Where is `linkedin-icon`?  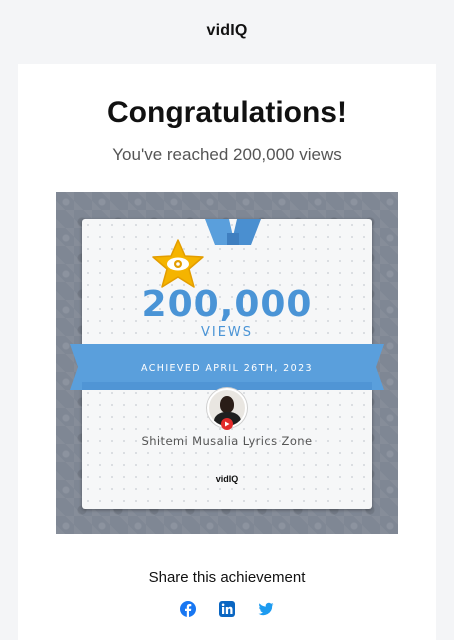 linkedin-icon is located at coordinates (227, 609).